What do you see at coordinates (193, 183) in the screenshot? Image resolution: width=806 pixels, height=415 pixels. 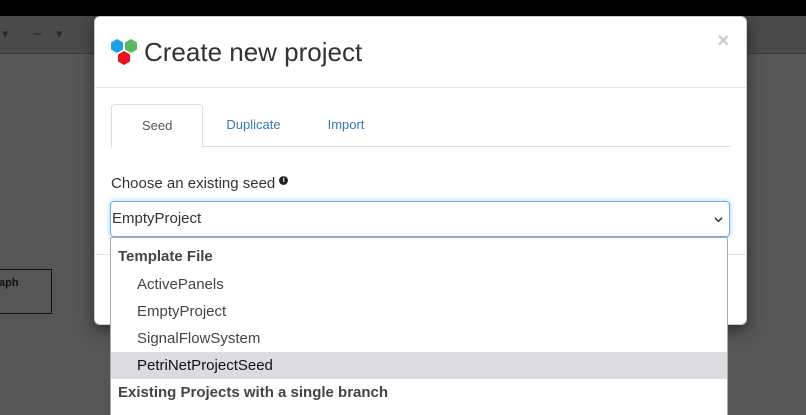 I see `seed-label-text: Choose an existing seed` at bounding box center [193, 183].